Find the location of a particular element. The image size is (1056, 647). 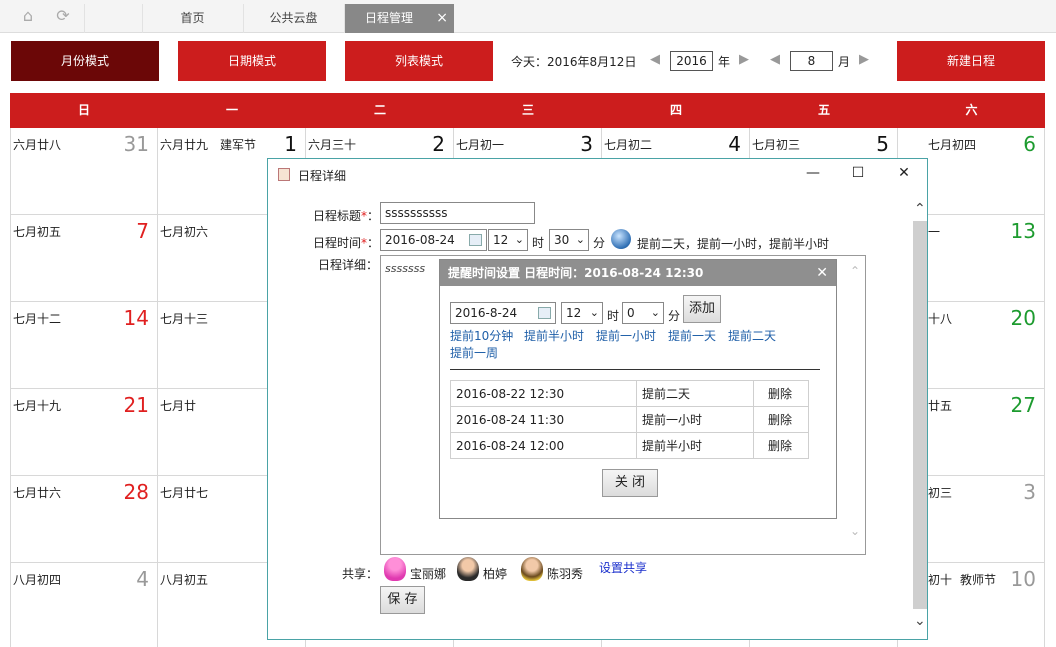

tab-home: 首页 is located at coordinates (192, 18).